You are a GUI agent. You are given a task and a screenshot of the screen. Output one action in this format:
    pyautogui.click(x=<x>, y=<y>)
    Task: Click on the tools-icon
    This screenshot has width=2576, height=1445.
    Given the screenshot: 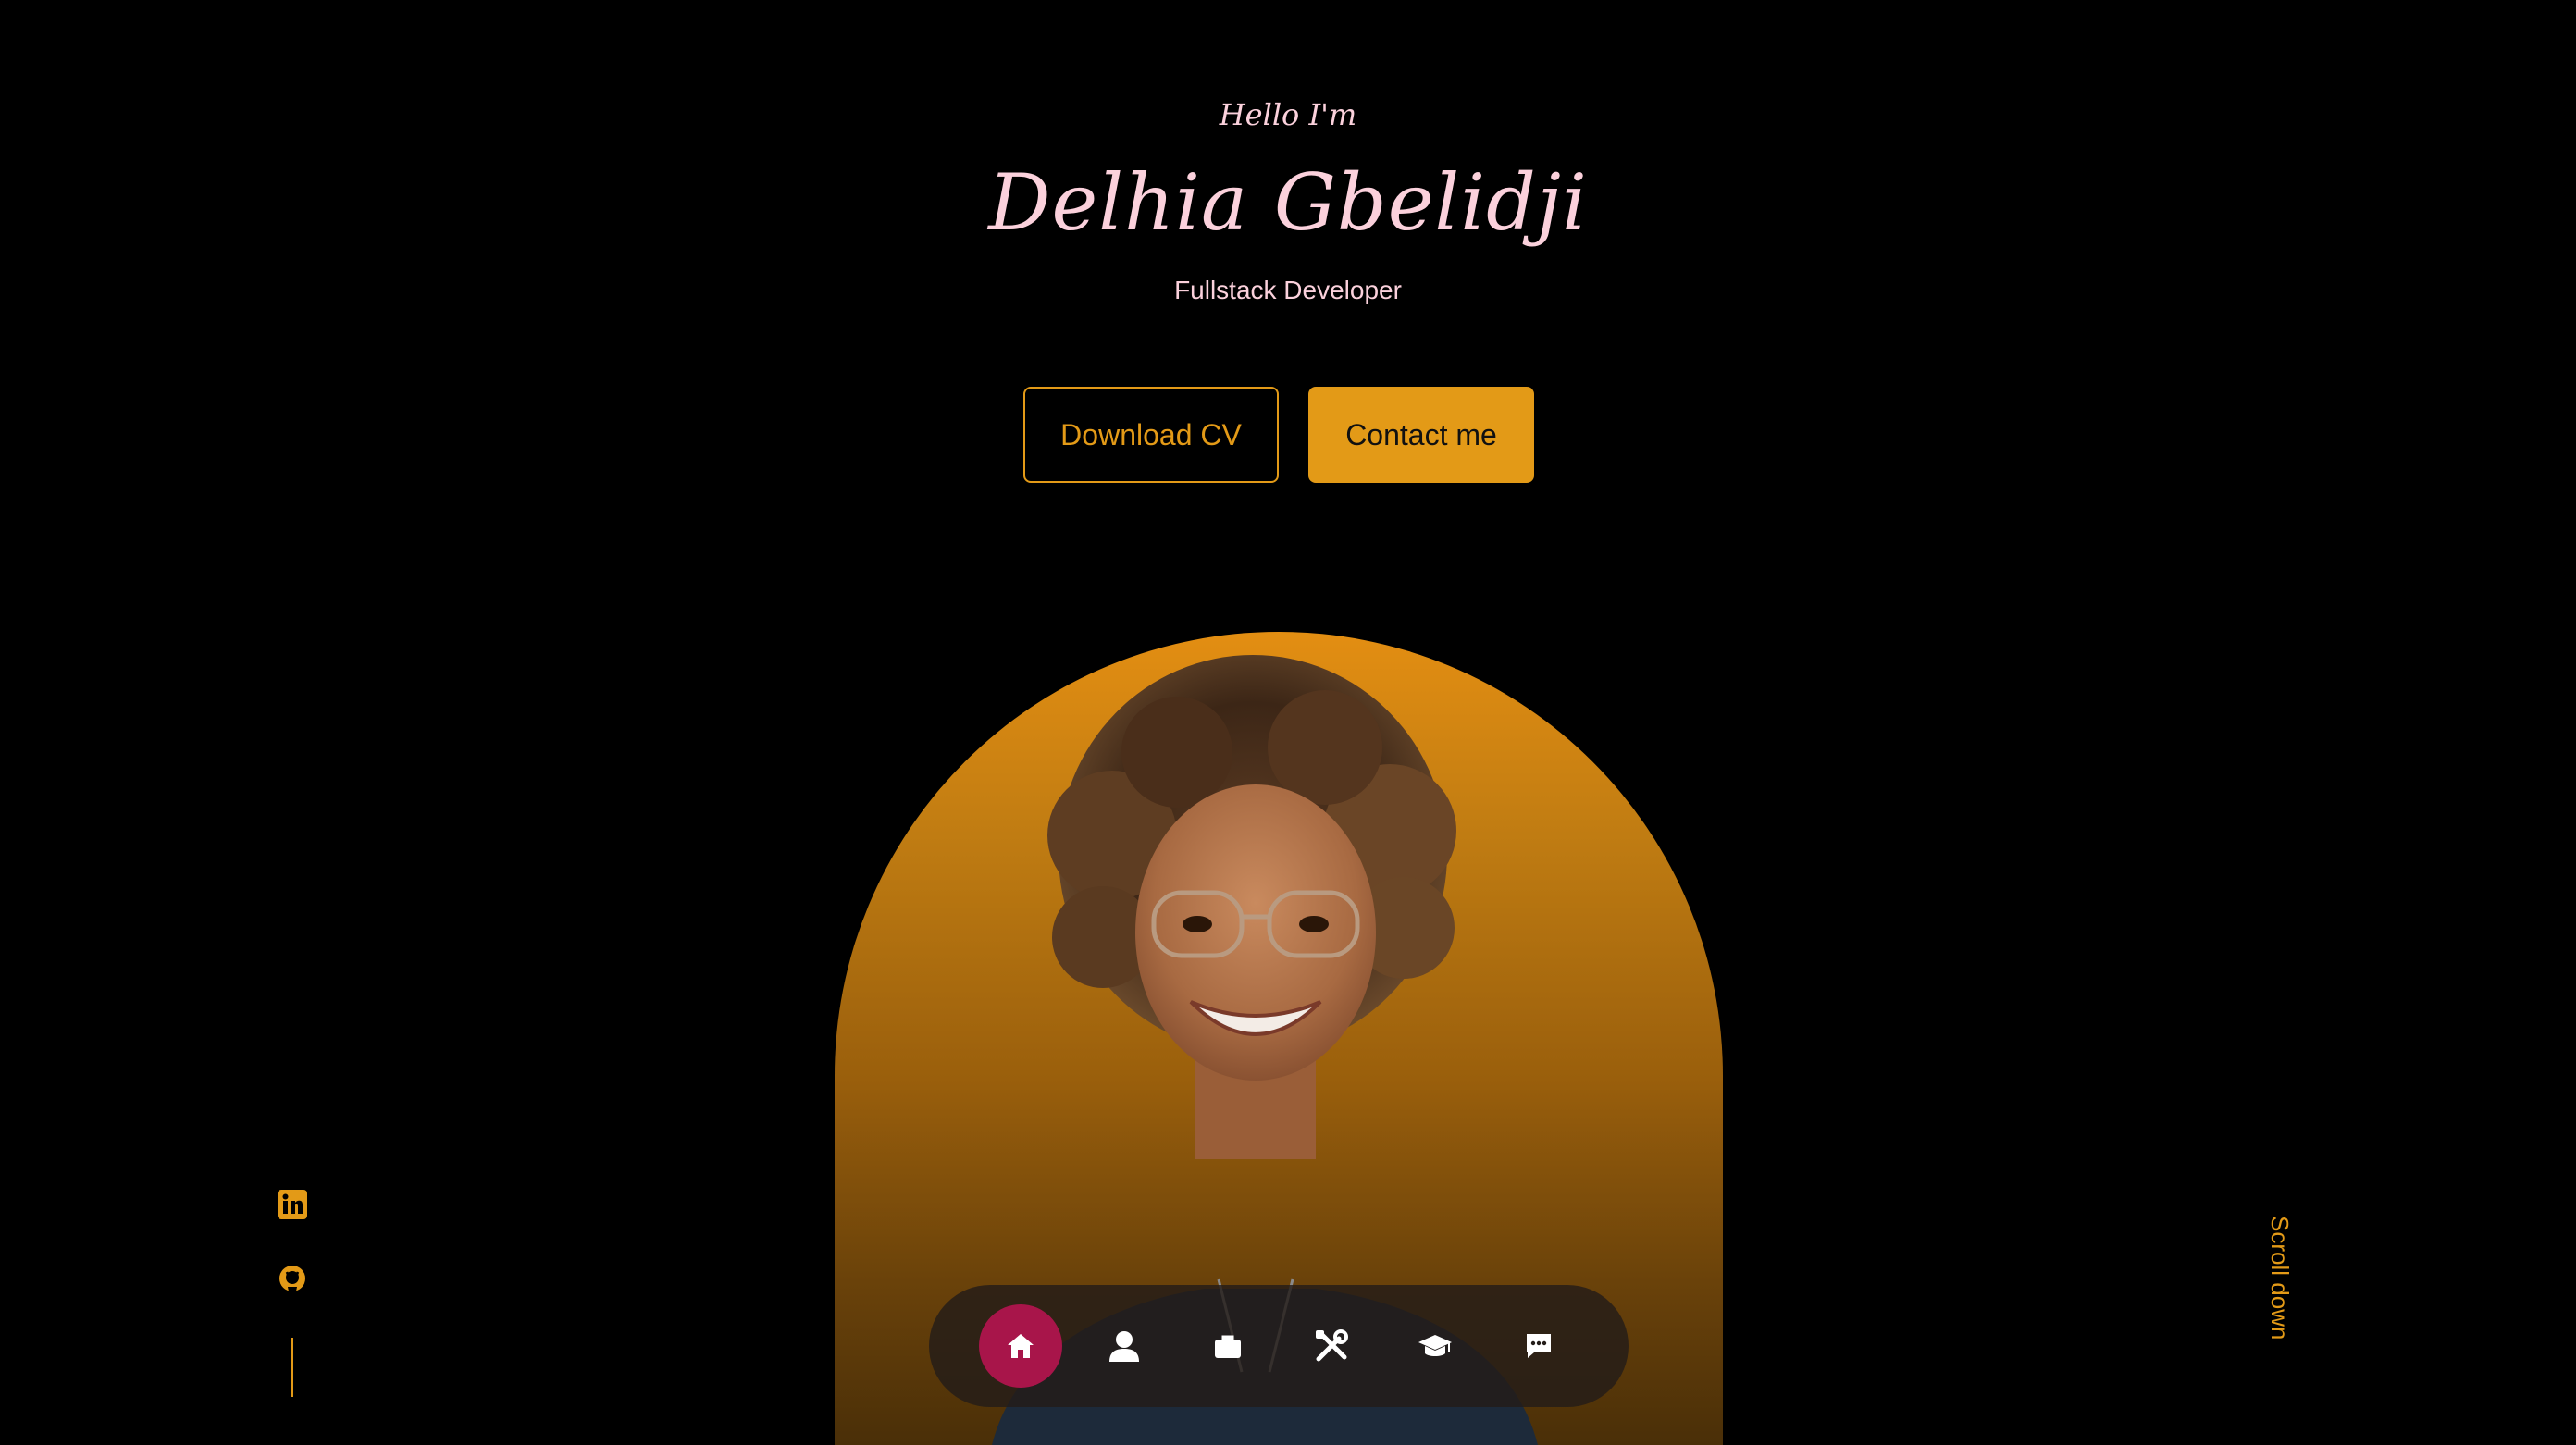 What is the action you would take?
    pyautogui.click(x=1332, y=1345)
    